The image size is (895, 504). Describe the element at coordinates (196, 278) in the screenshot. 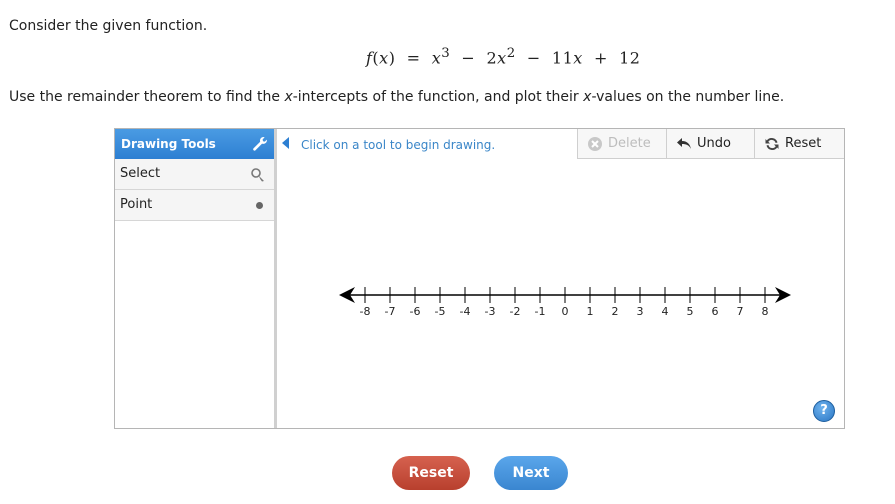

I see `drawing-tools-panel: Drawing Tools Select Point` at that location.